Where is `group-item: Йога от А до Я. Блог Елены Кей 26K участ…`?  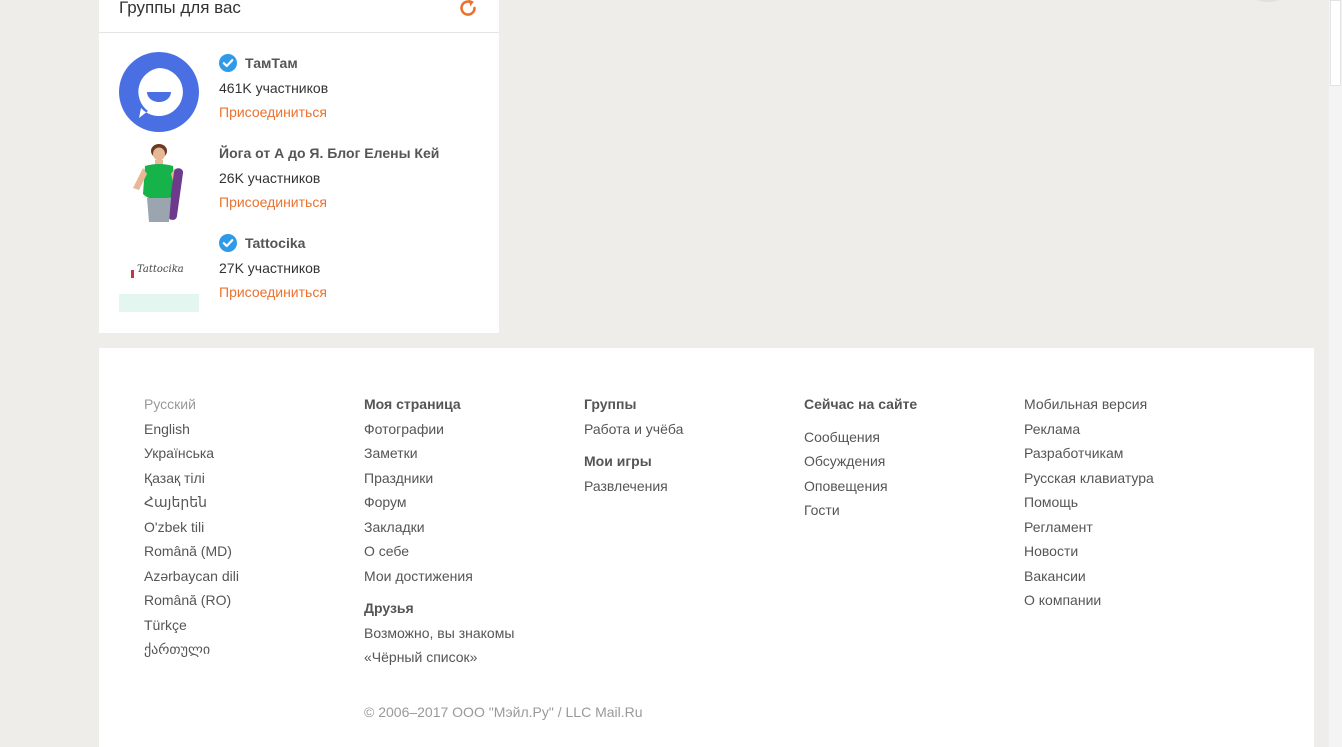
group-item: Йога от А до Я. Блог Елены Кей 26K участ… is located at coordinates (304, 182).